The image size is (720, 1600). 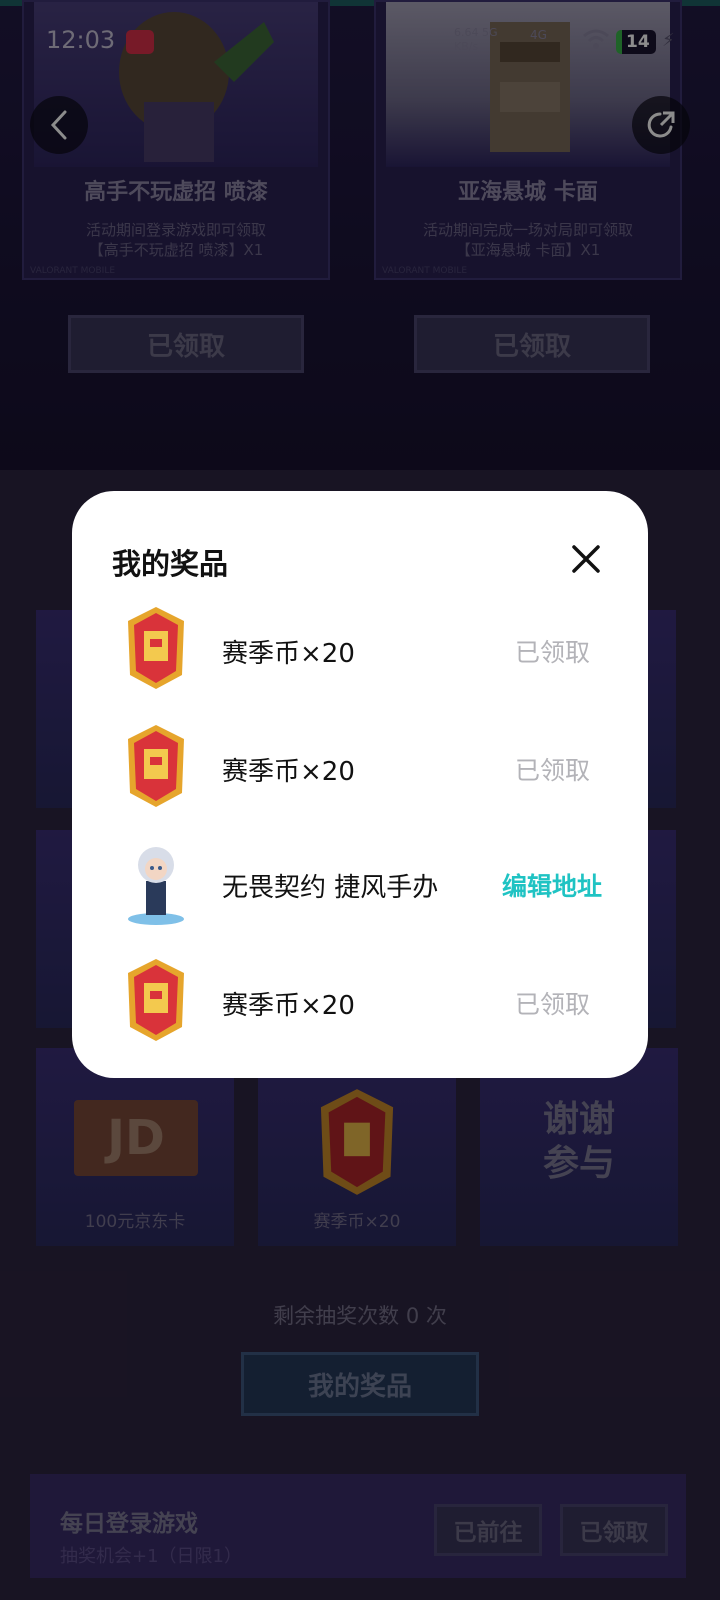 What do you see at coordinates (170, 564) in the screenshot?
I see `modal-title: 我的奖品` at bounding box center [170, 564].